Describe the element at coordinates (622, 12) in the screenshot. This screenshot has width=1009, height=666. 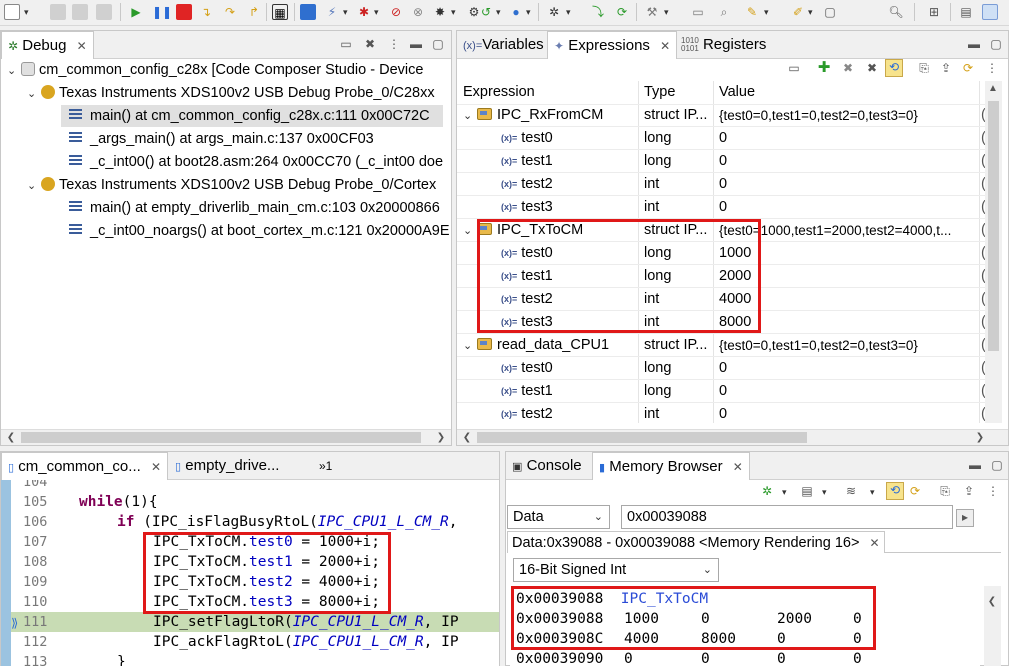
I see `refresh-icon: ⟳` at that location.